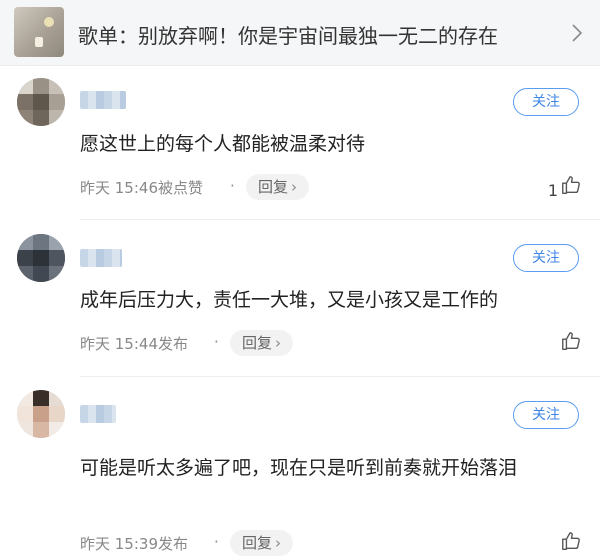 The height and width of the screenshot is (557, 600). What do you see at coordinates (223, 144) in the screenshot?
I see `comment-text: 愿这世上的每个人都能被温柔对待` at bounding box center [223, 144].